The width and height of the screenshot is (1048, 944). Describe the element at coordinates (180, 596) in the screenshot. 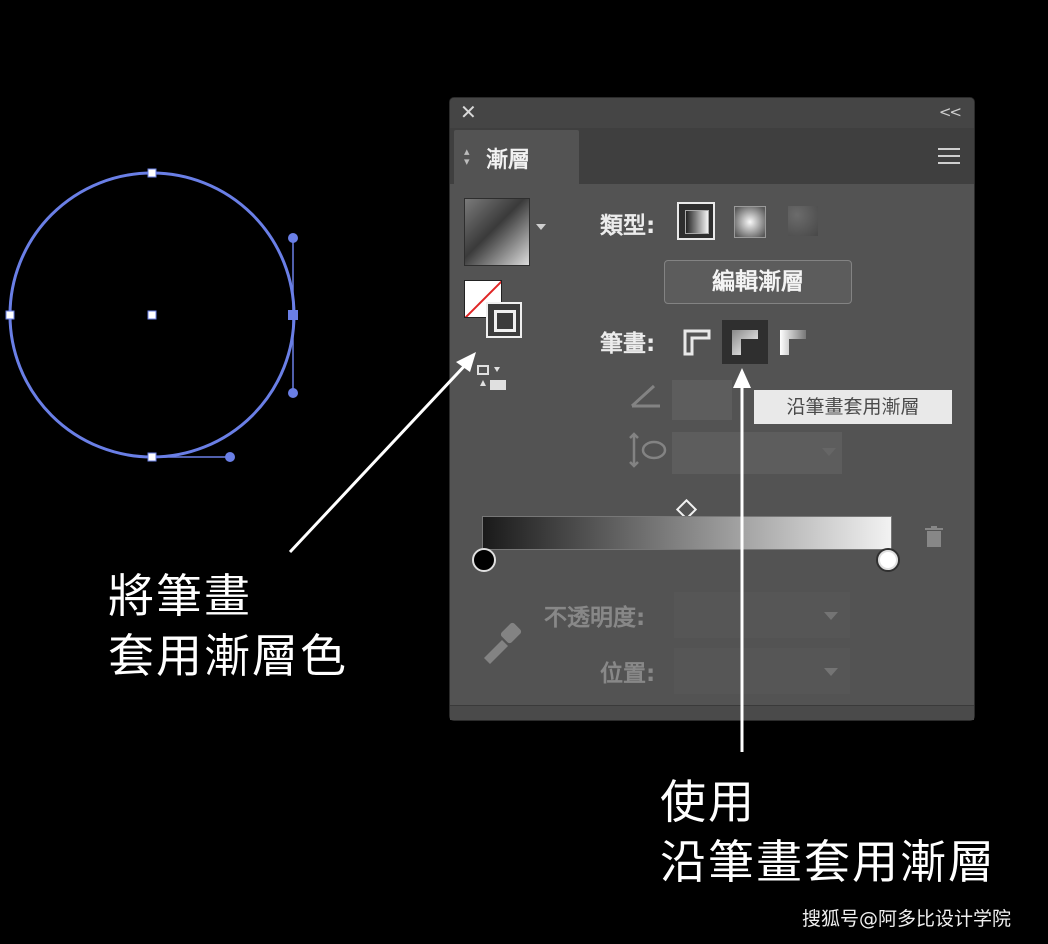

I see `annotation-left-line1: 將筆畫` at that location.